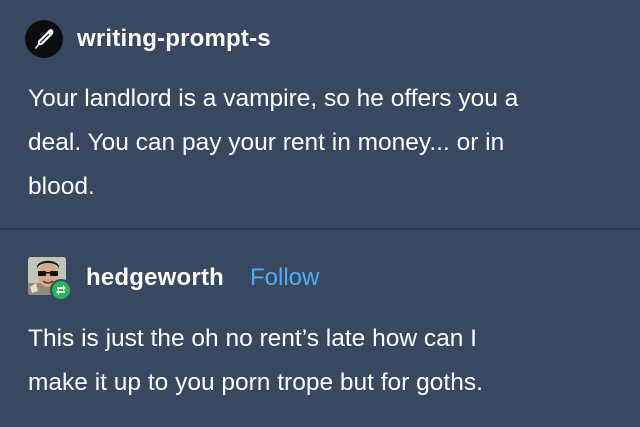  I want to click on reblog-icon, so click(61, 290).